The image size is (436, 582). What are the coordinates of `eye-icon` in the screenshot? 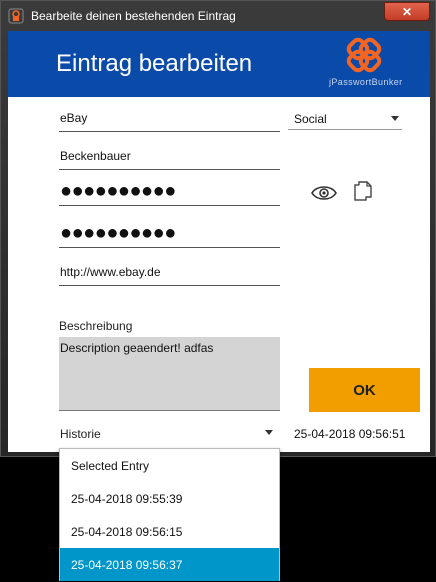 It's located at (324, 193).